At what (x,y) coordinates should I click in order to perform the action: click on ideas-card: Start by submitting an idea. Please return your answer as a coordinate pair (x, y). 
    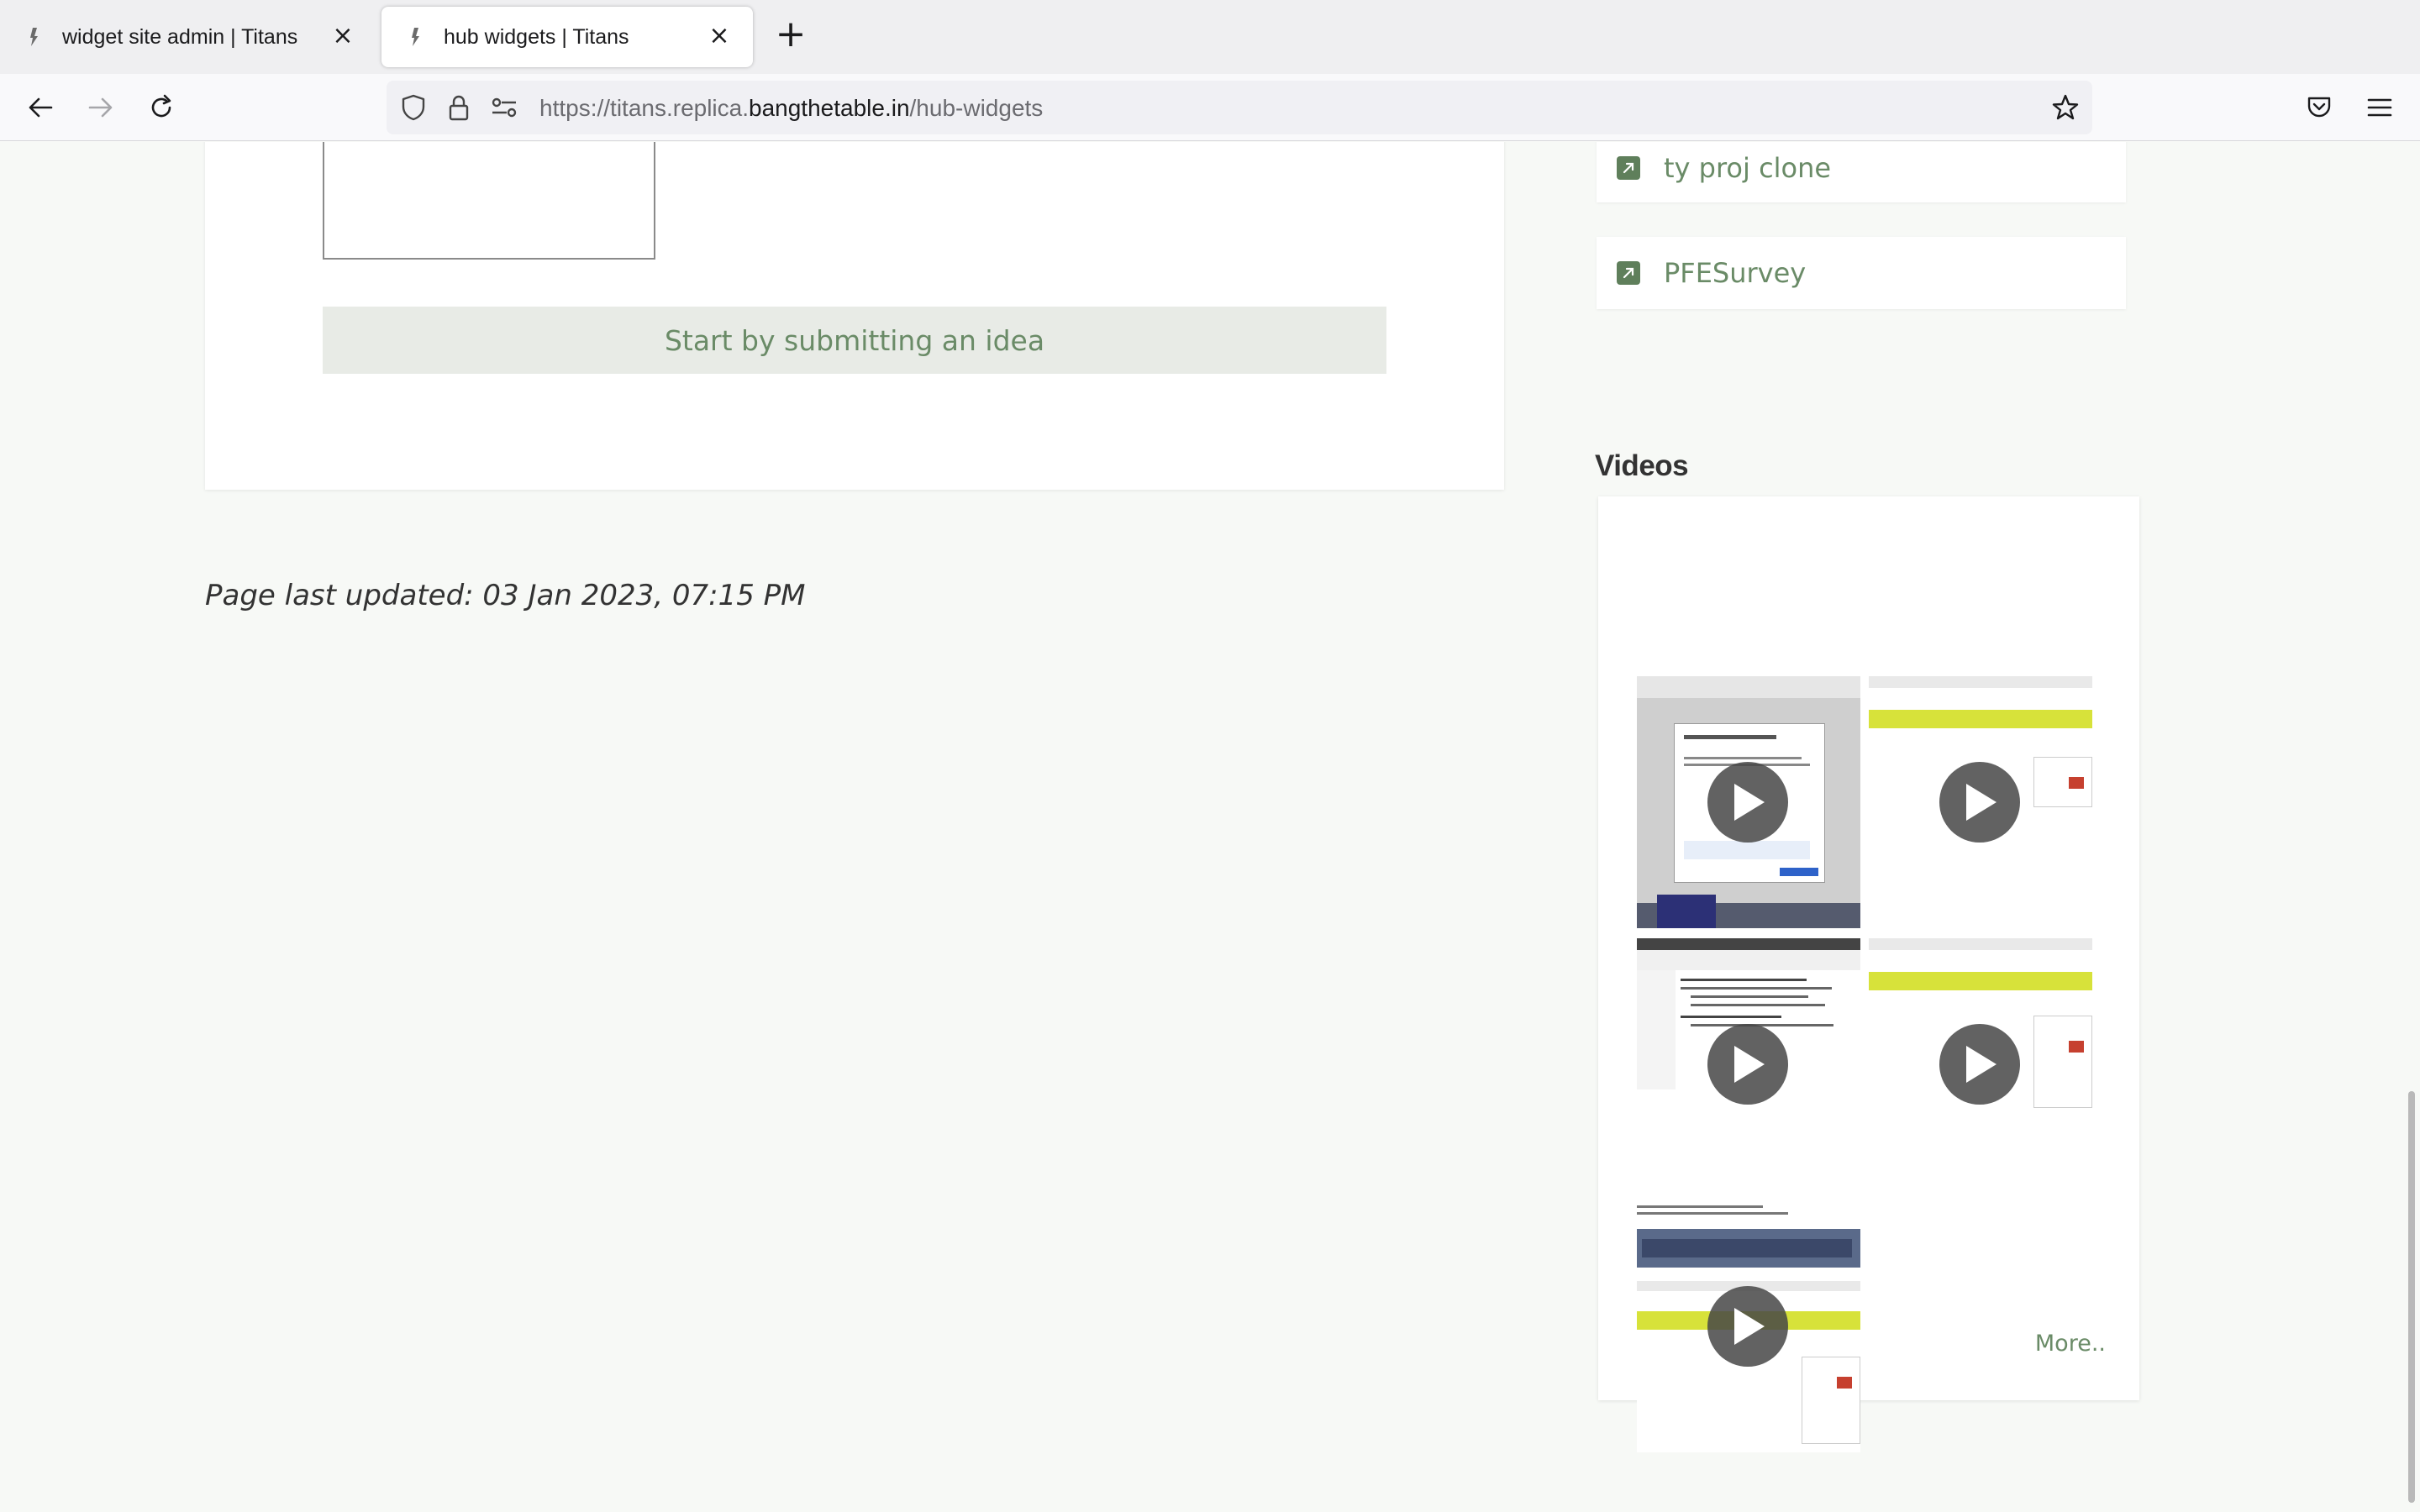
    Looking at the image, I should click on (855, 316).